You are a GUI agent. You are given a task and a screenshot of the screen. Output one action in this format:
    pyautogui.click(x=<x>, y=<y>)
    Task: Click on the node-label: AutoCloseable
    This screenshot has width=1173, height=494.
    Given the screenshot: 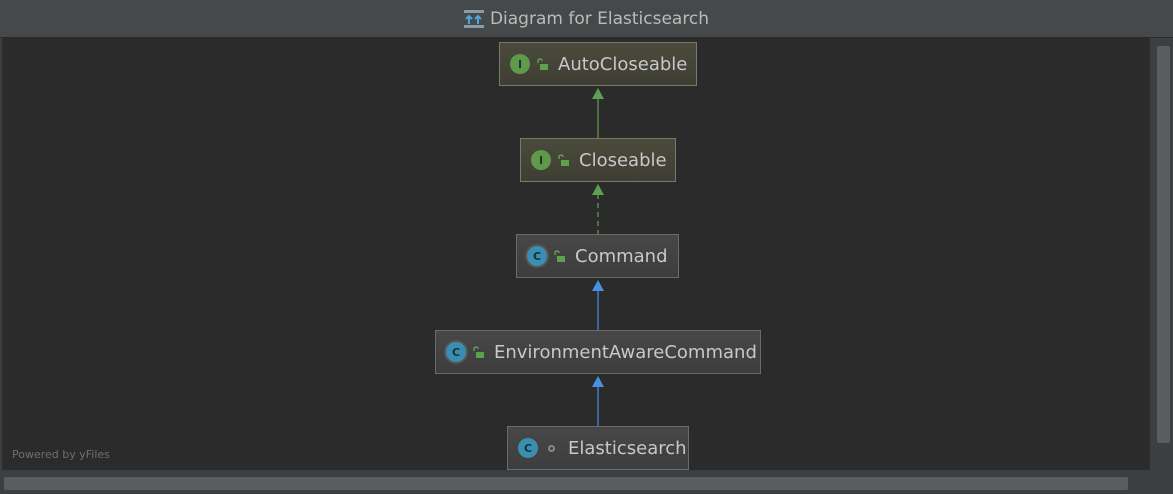 What is the action you would take?
    pyautogui.click(x=623, y=64)
    